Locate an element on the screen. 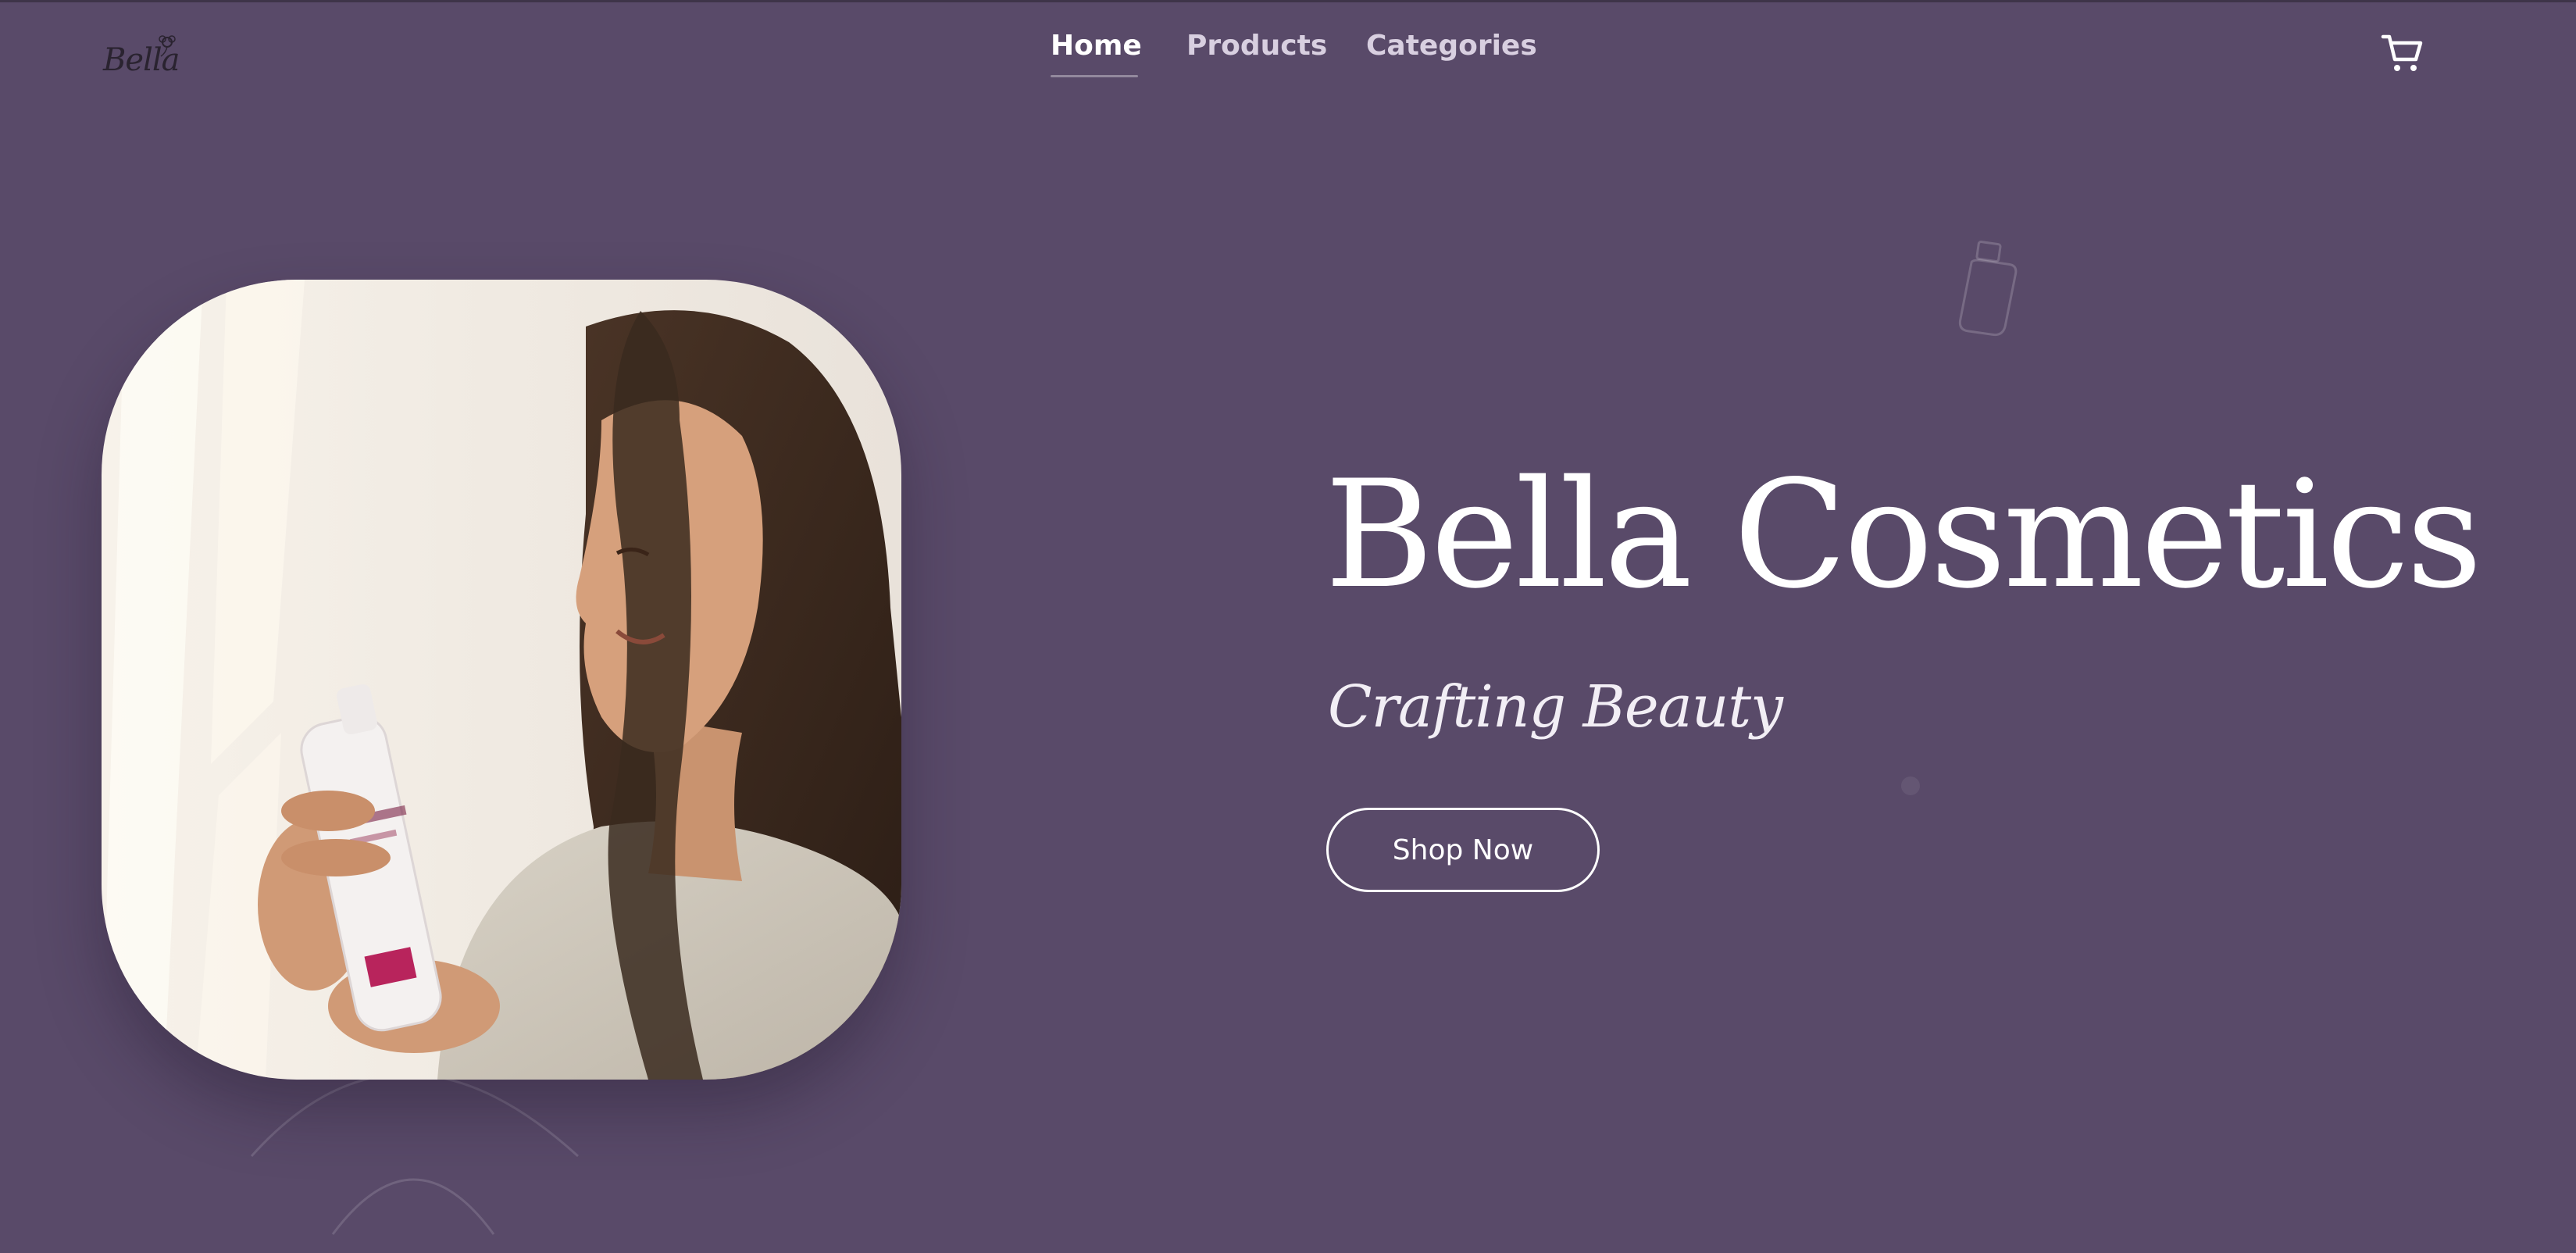 The width and height of the screenshot is (2576, 1253). dot-decoration is located at coordinates (1910, 785).